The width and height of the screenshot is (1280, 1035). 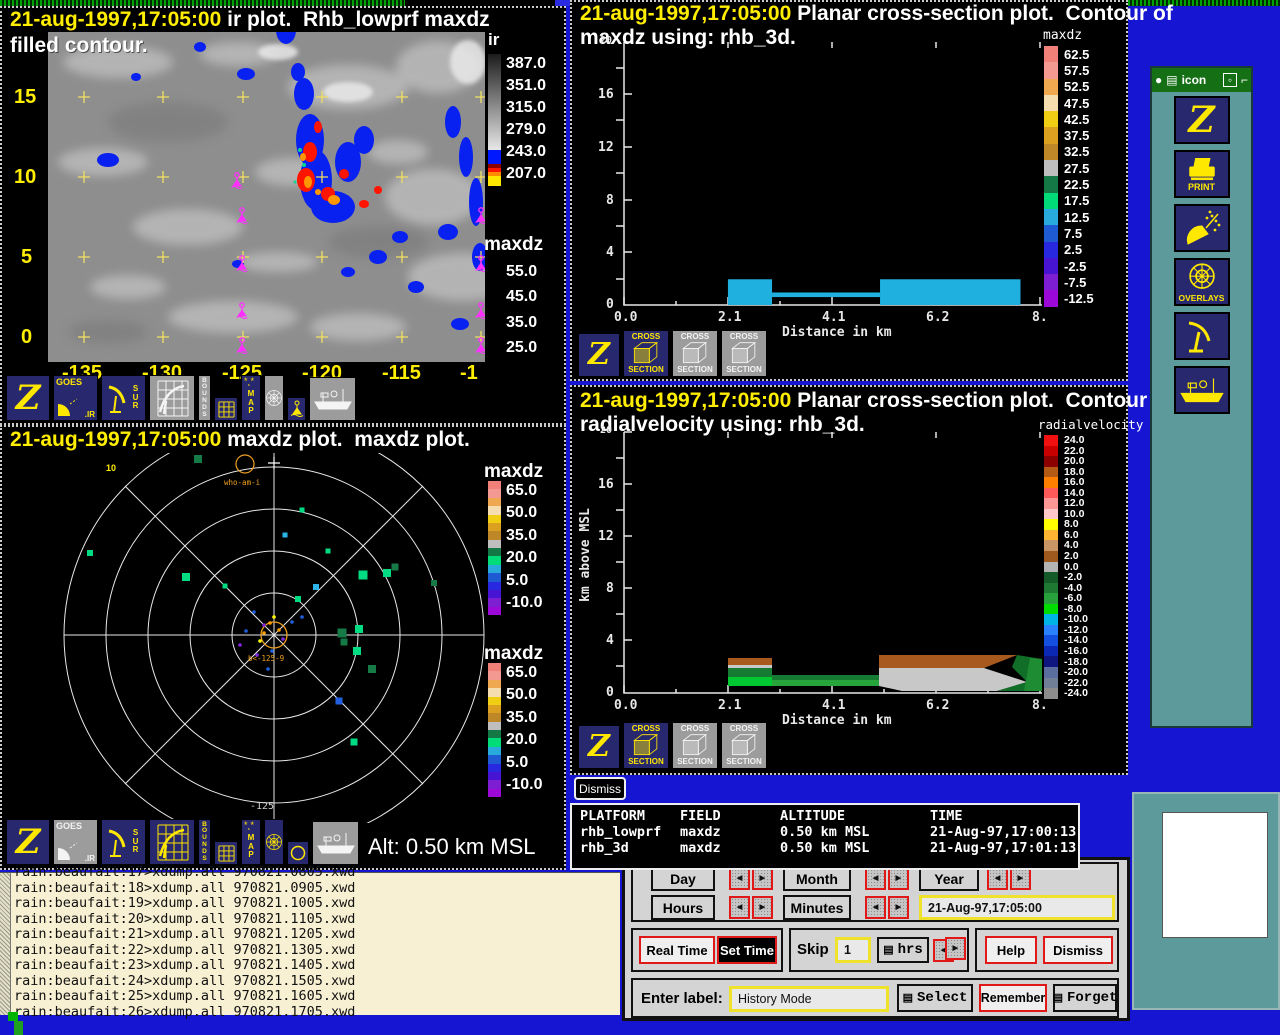 What do you see at coordinates (610, 588) in the screenshot?
I see `ytick: 8` at bounding box center [610, 588].